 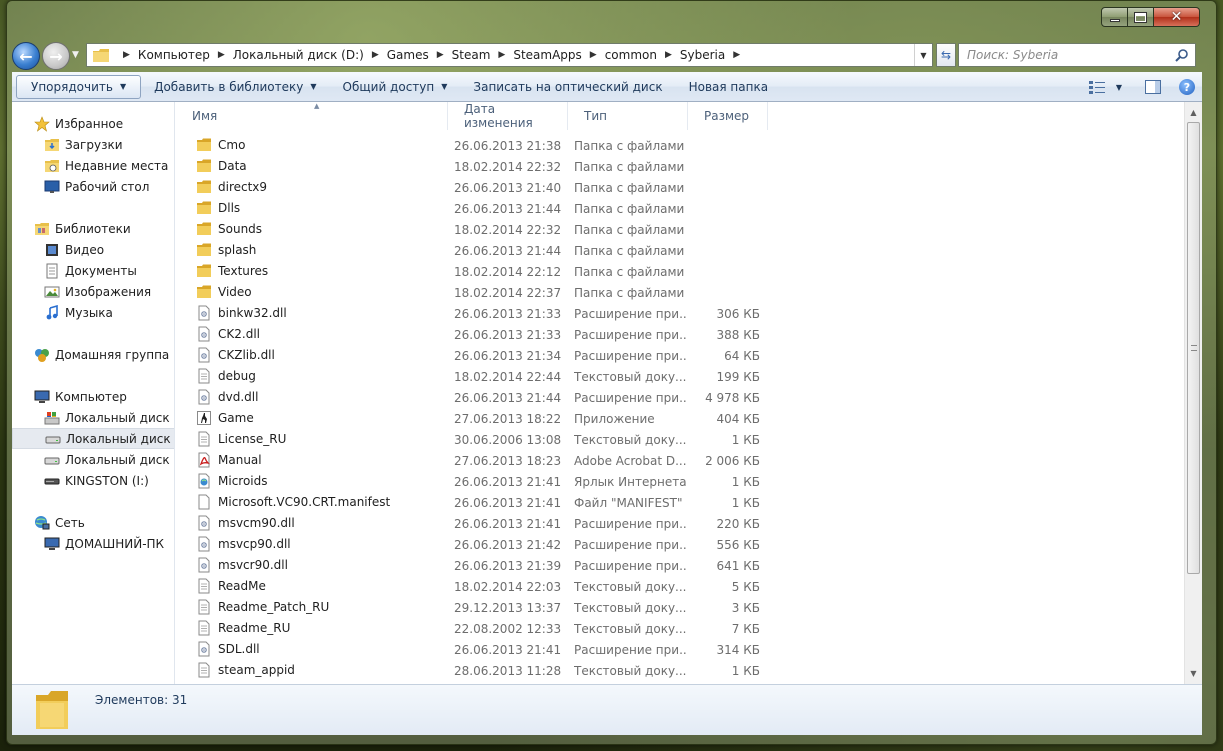 What do you see at coordinates (1097, 87) in the screenshot?
I see `view-options-button` at bounding box center [1097, 87].